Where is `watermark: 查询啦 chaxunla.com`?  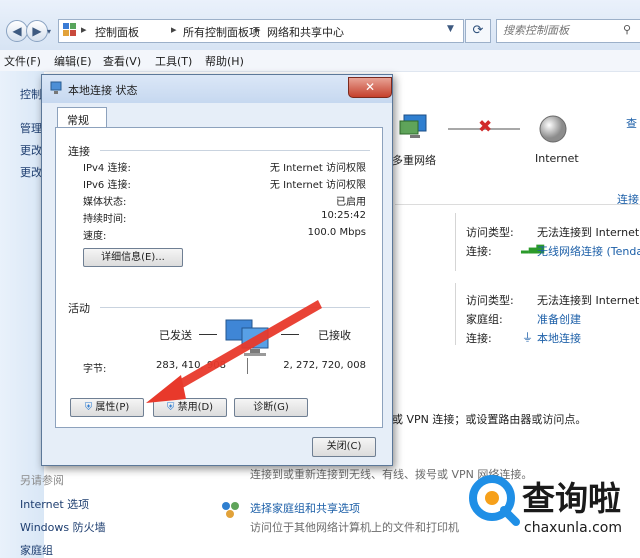
watermark: 查询啦 chaxunla.com is located at coordinates (553, 514).